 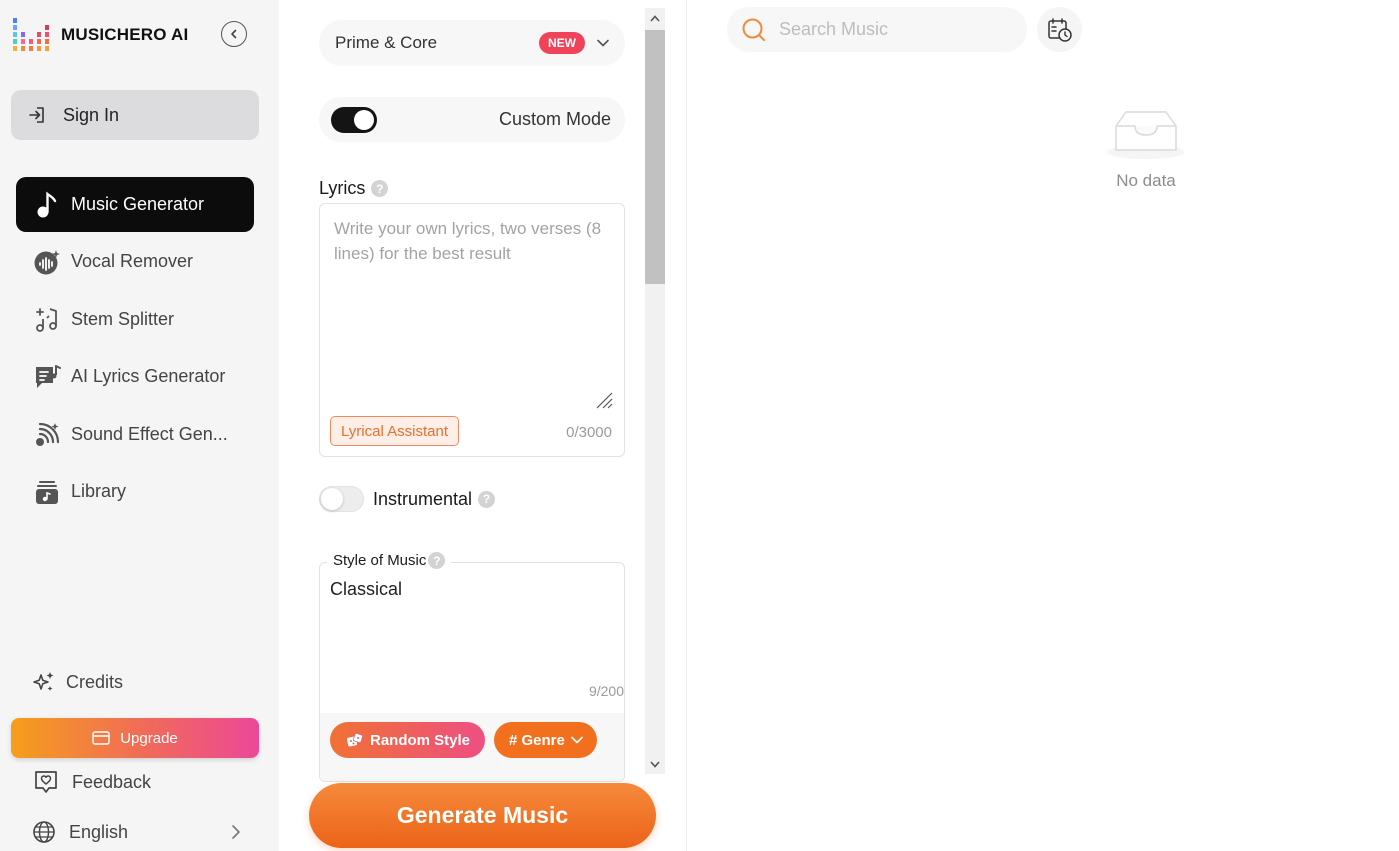 What do you see at coordinates (46, 782) in the screenshot?
I see `feedback-heart-icon` at bounding box center [46, 782].